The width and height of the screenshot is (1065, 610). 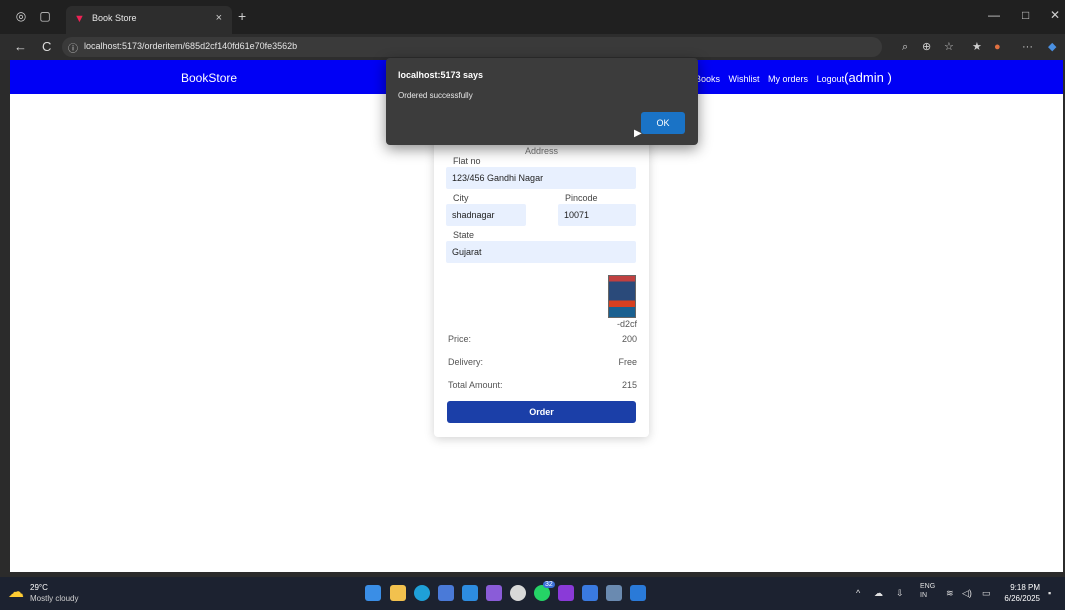 I want to click on nav-books-link: Books, so click(x=707, y=79).